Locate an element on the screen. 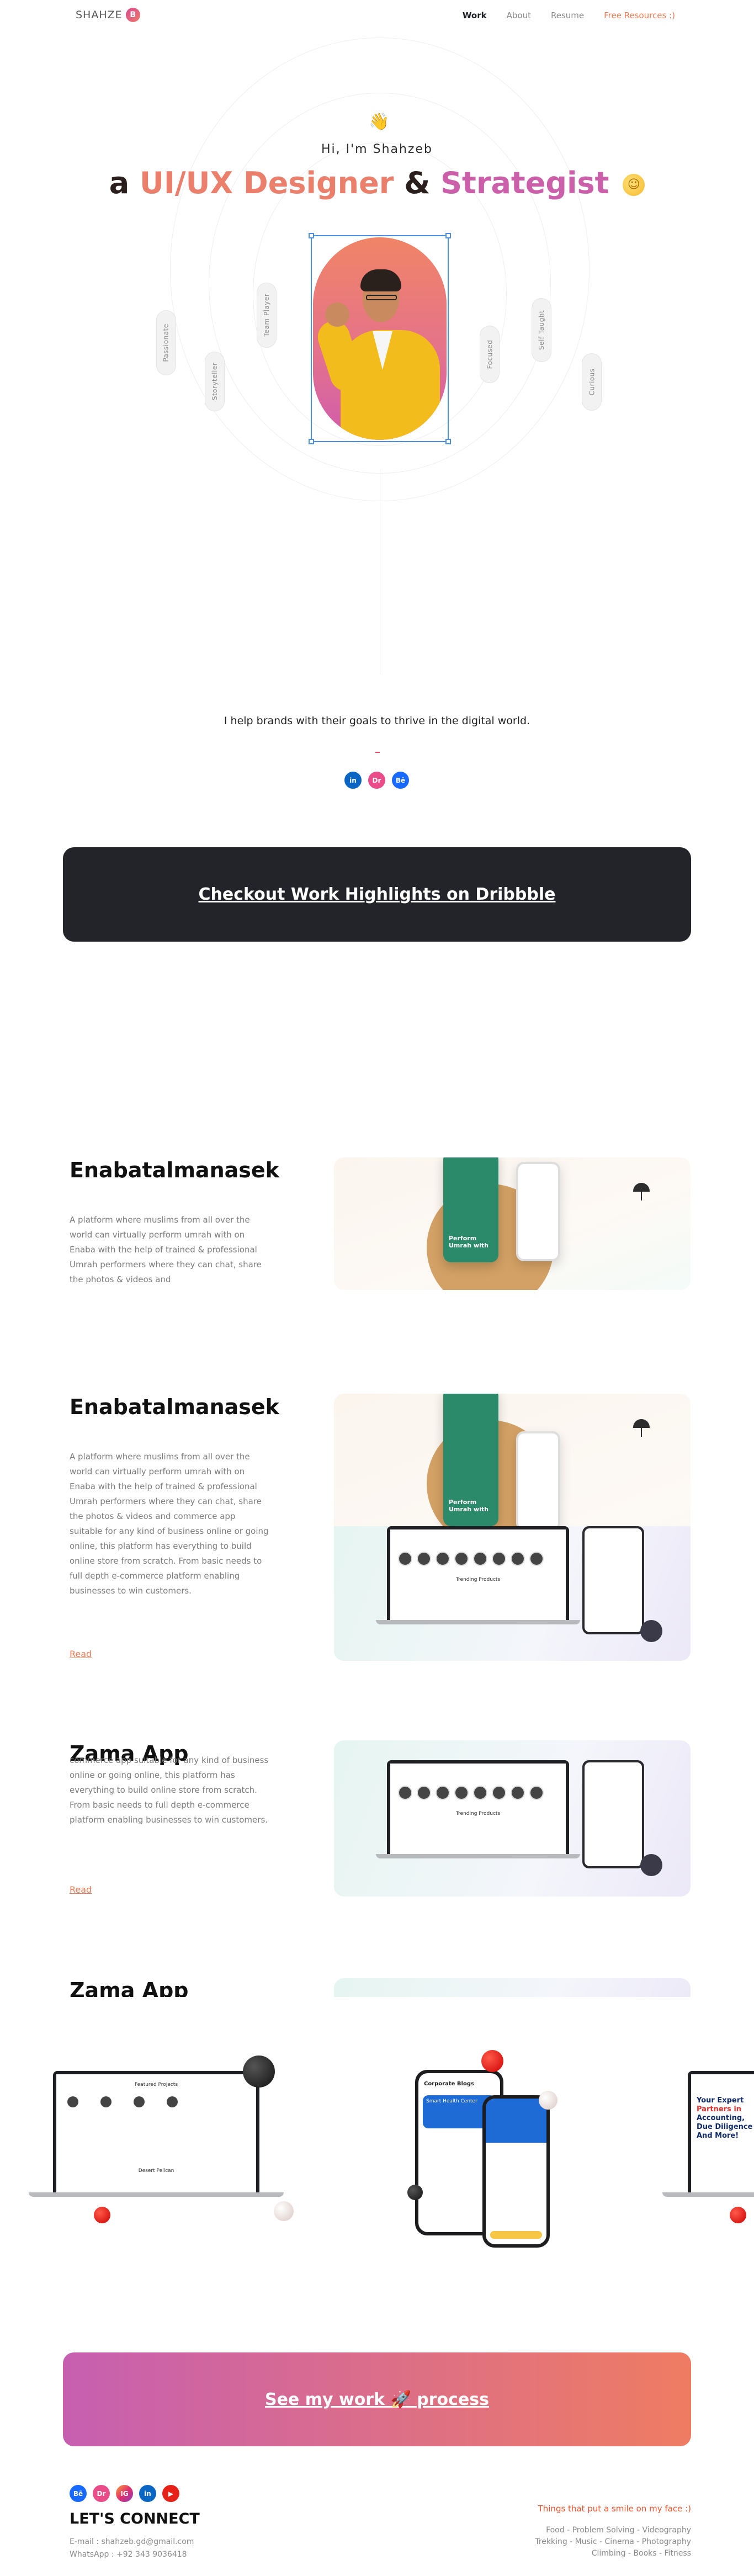 This screenshot has height=2576, width=754. showcase-phone-front is located at coordinates (516, 2171).